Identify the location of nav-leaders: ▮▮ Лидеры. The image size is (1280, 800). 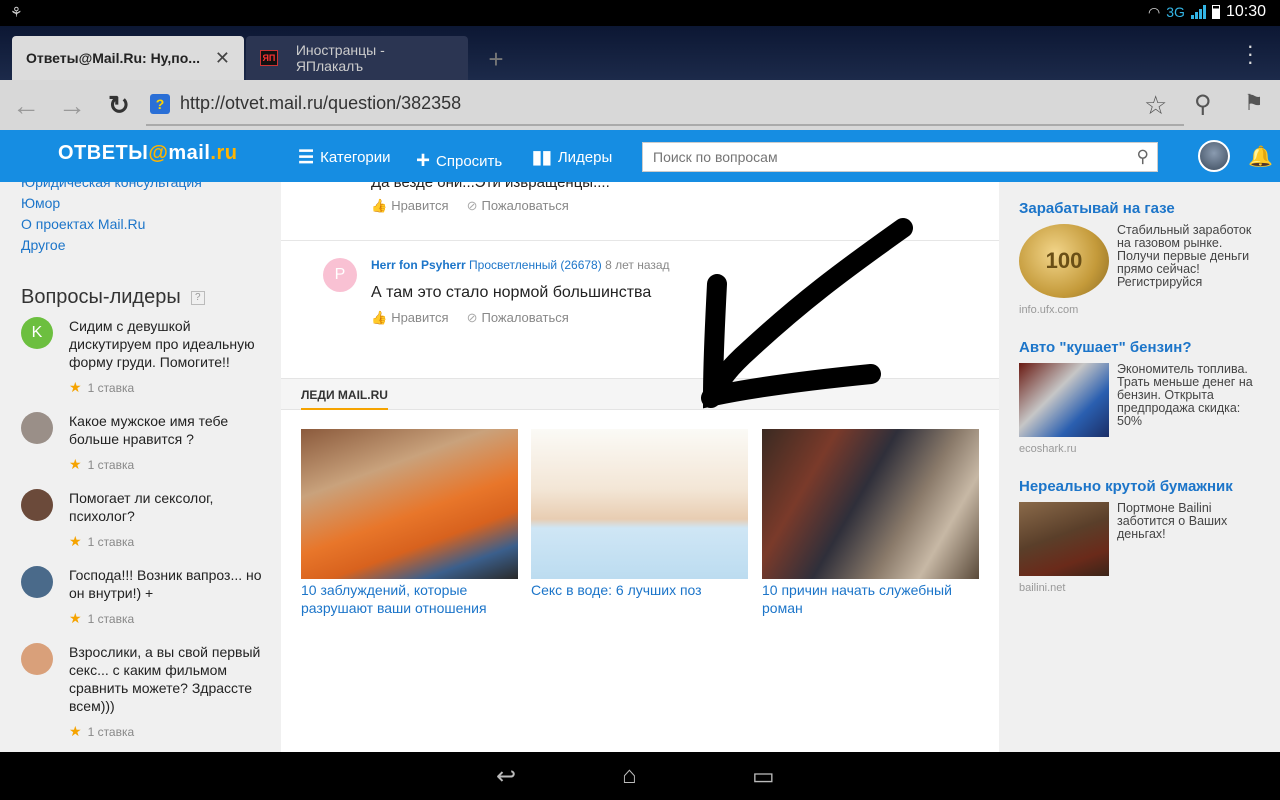
(572, 157).